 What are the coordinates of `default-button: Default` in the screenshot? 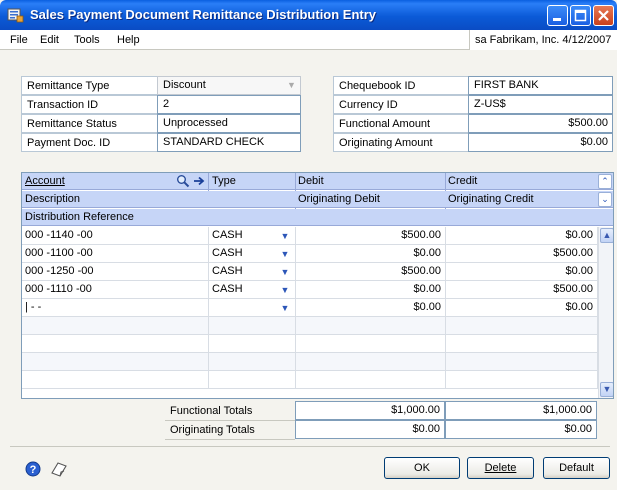 It's located at (576, 468).